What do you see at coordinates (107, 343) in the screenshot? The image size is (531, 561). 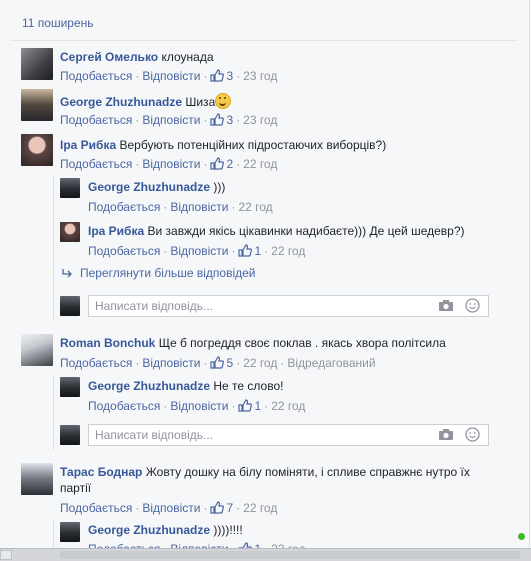 I see `comment-author: Roman Bonchuk` at bounding box center [107, 343].